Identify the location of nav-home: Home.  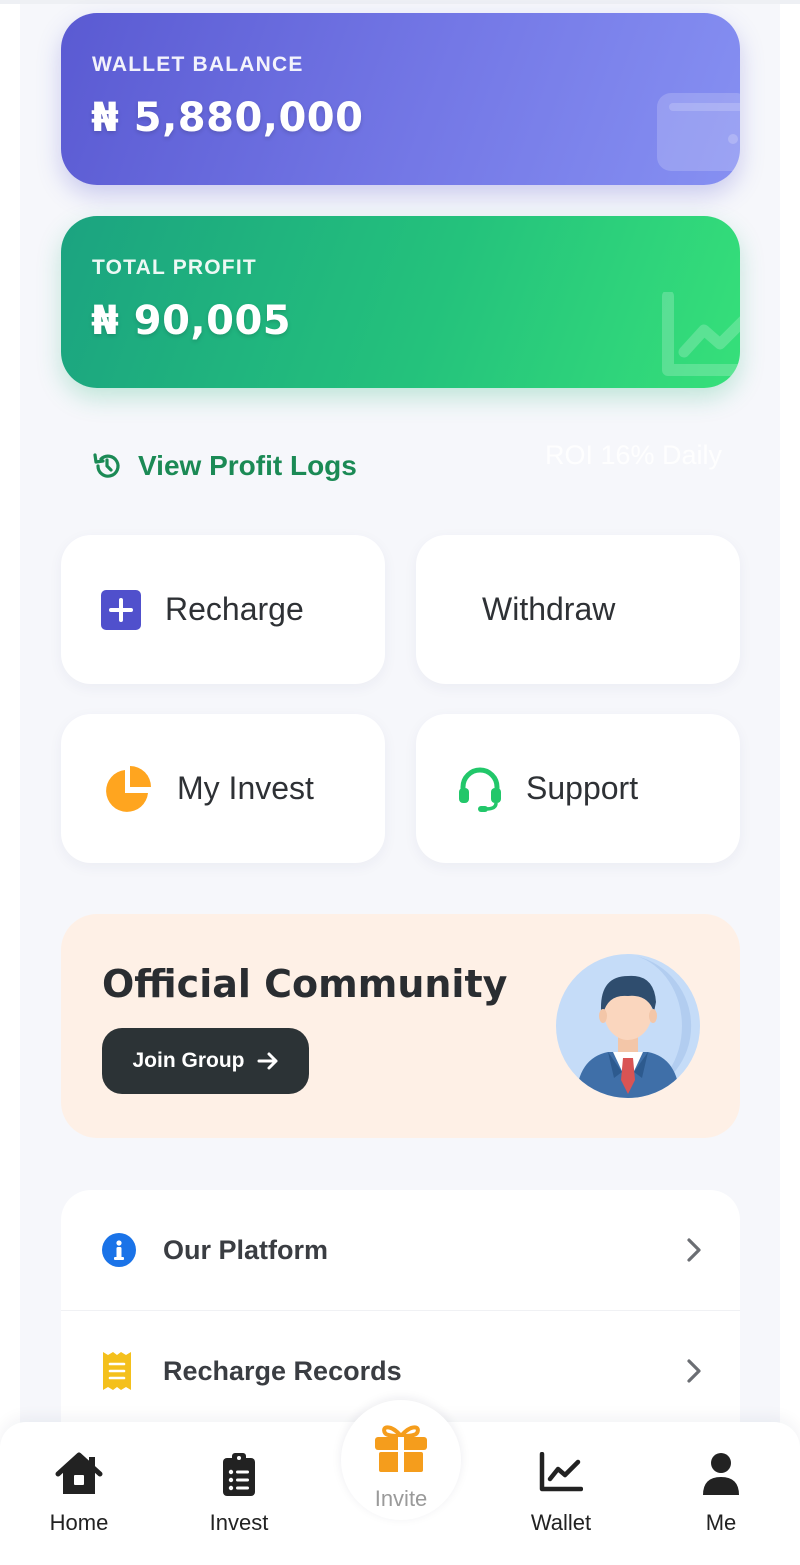
(79, 1493).